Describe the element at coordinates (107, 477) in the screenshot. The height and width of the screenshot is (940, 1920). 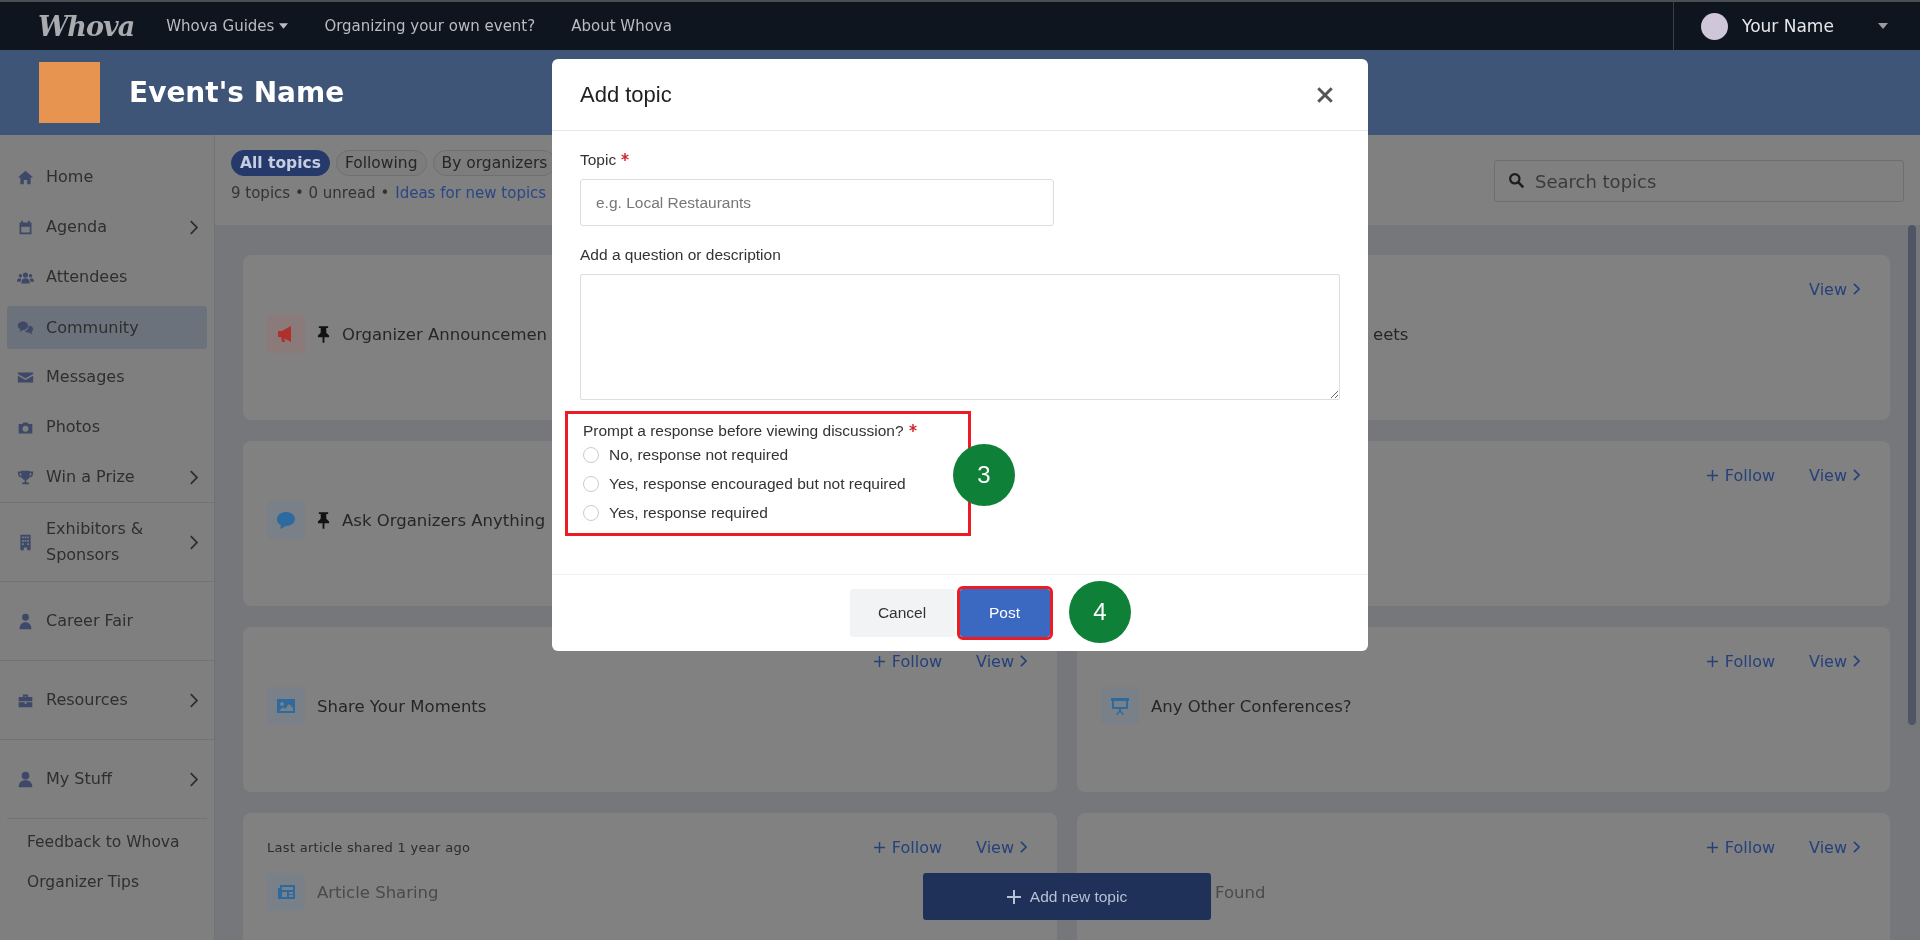
I see `sidebar-item: Win a Prize` at that location.